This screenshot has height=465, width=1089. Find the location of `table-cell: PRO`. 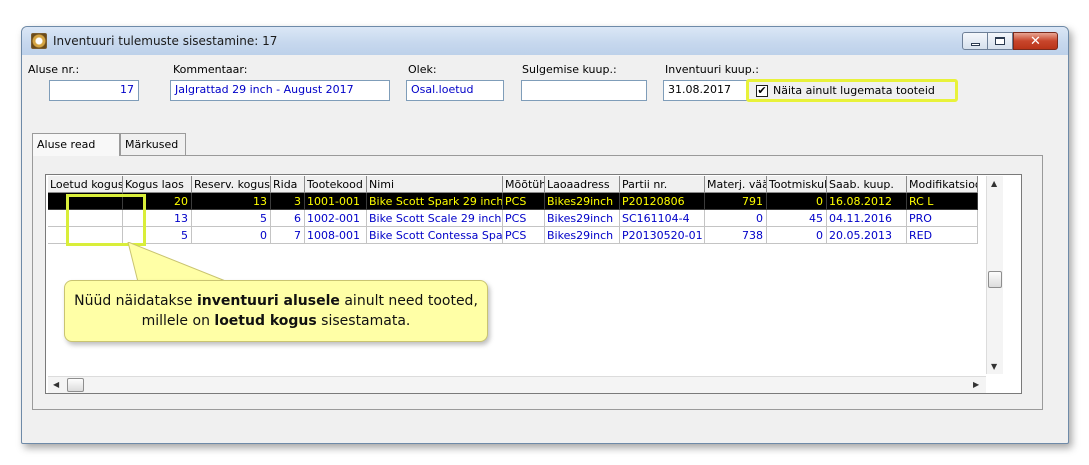

table-cell: PRO is located at coordinates (942, 218).